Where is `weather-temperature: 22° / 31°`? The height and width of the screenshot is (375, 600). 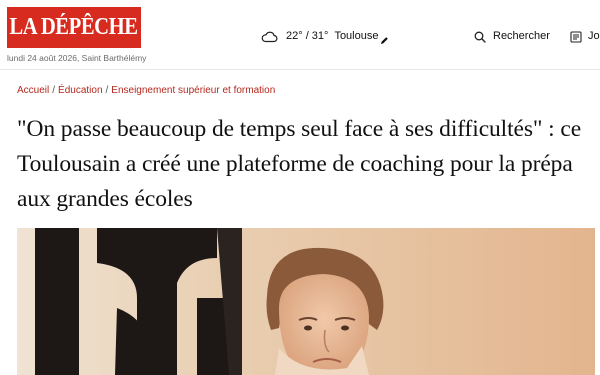
weather-temperature: 22° / 31° is located at coordinates (307, 36).